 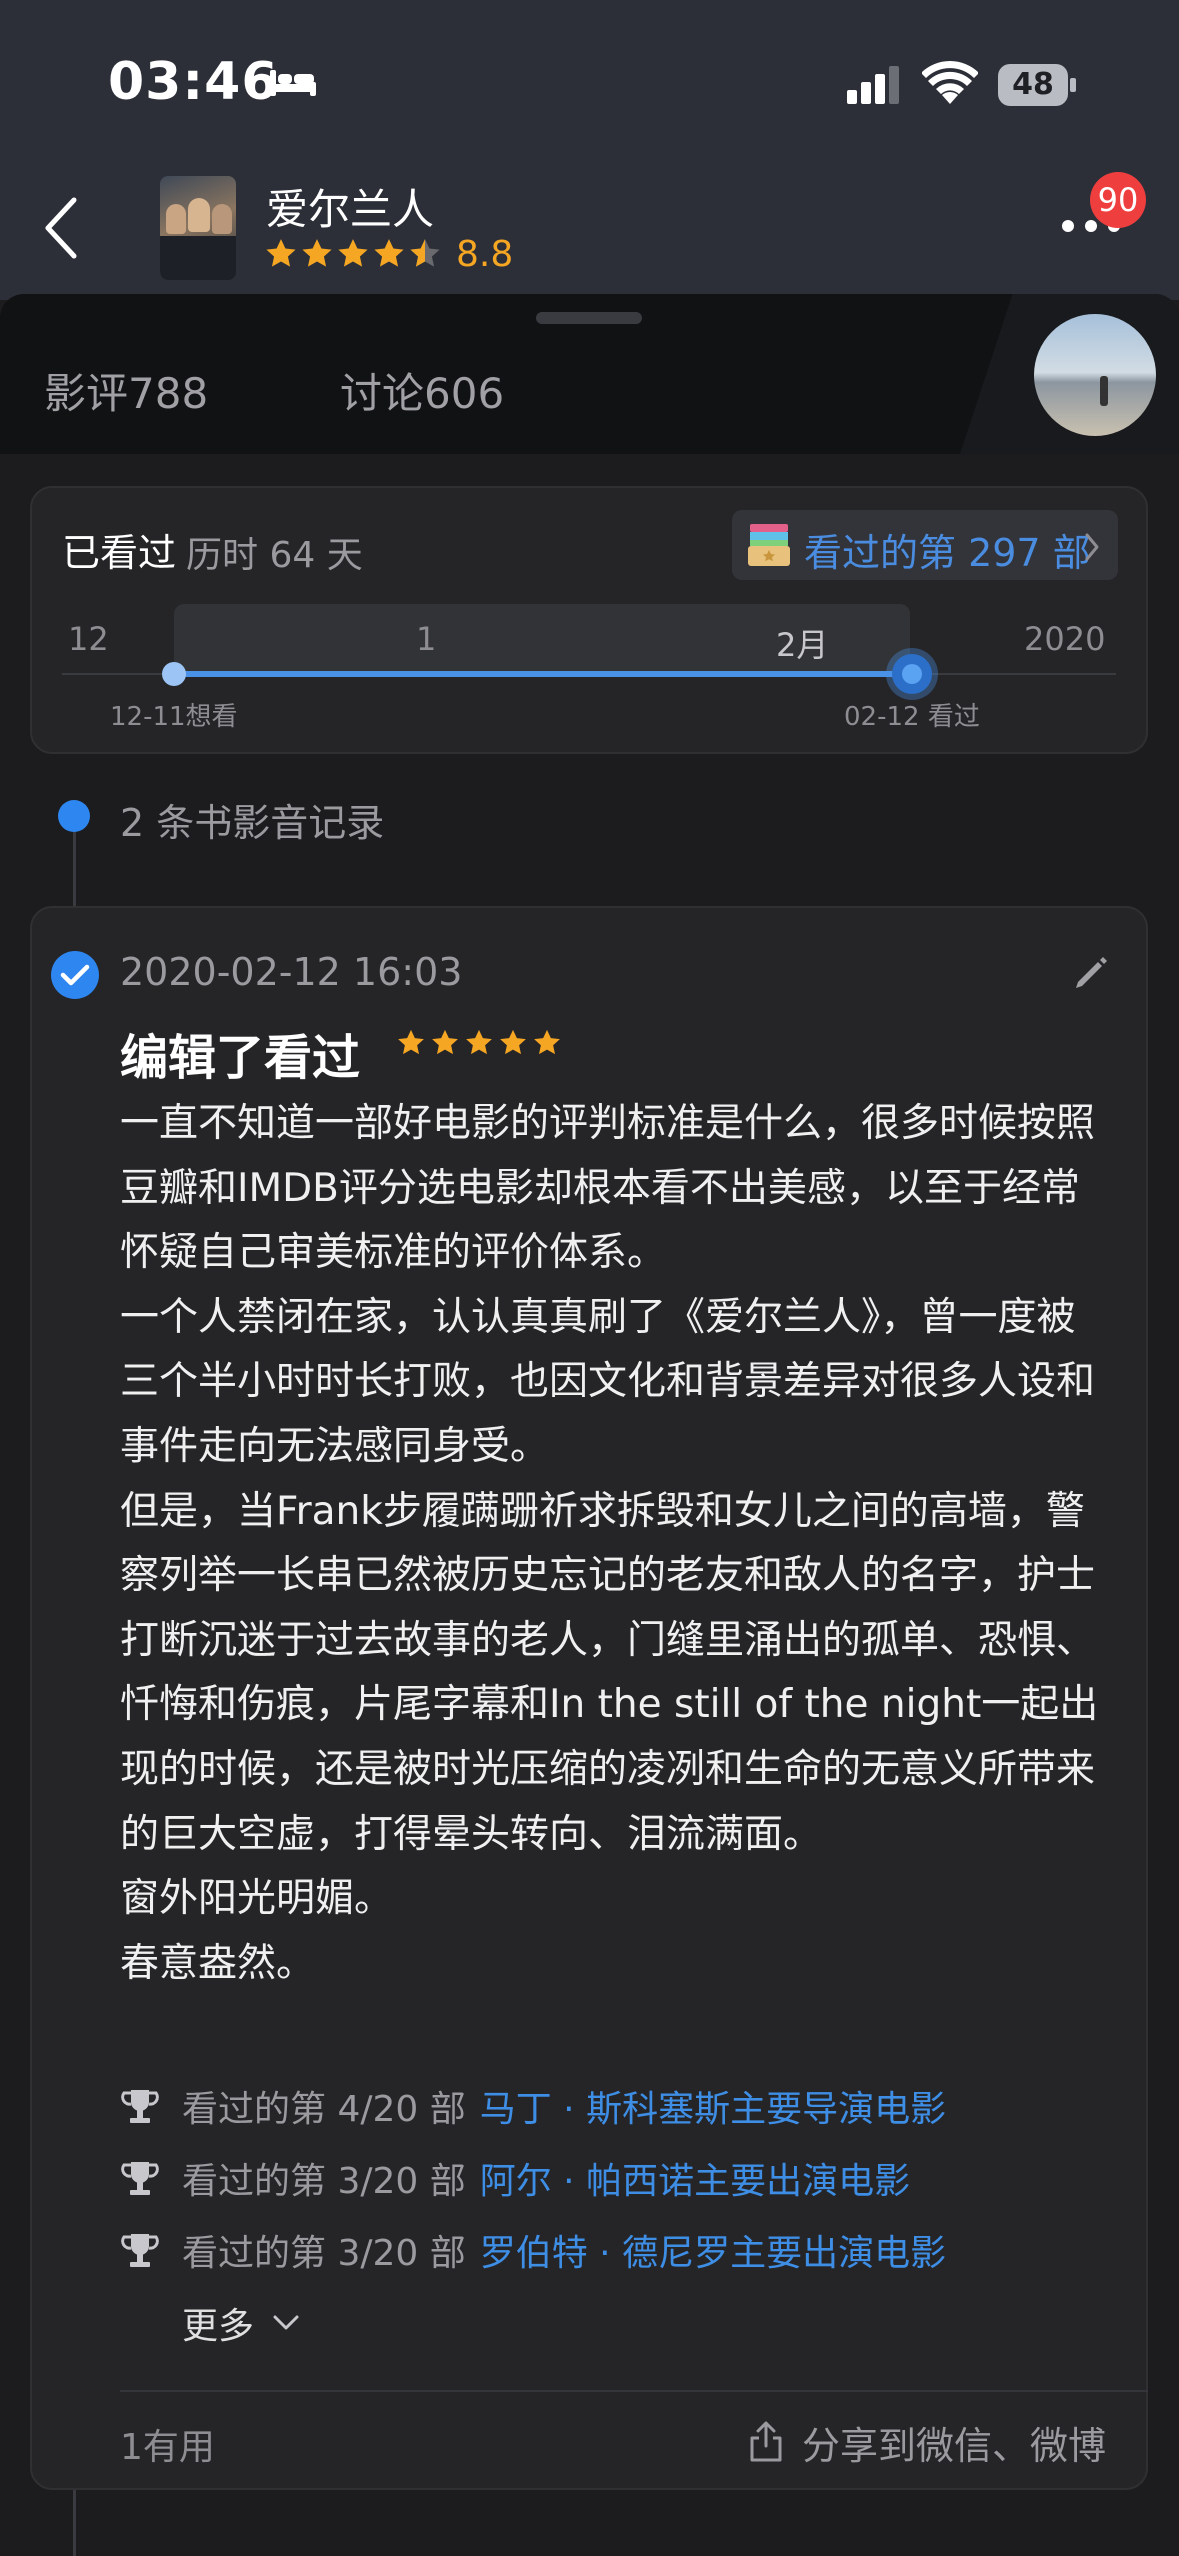 What do you see at coordinates (74, 816) in the screenshot?
I see `records-dot` at bounding box center [74, 816].